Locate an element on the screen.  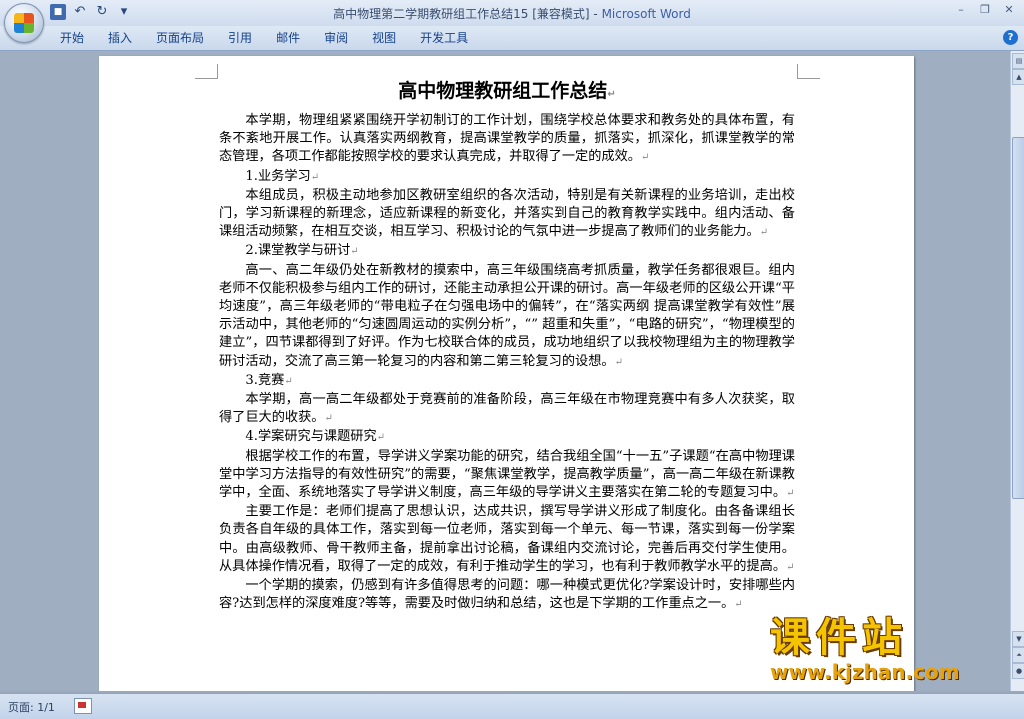
help-icon: ? is located at coordinates (1010, 37).